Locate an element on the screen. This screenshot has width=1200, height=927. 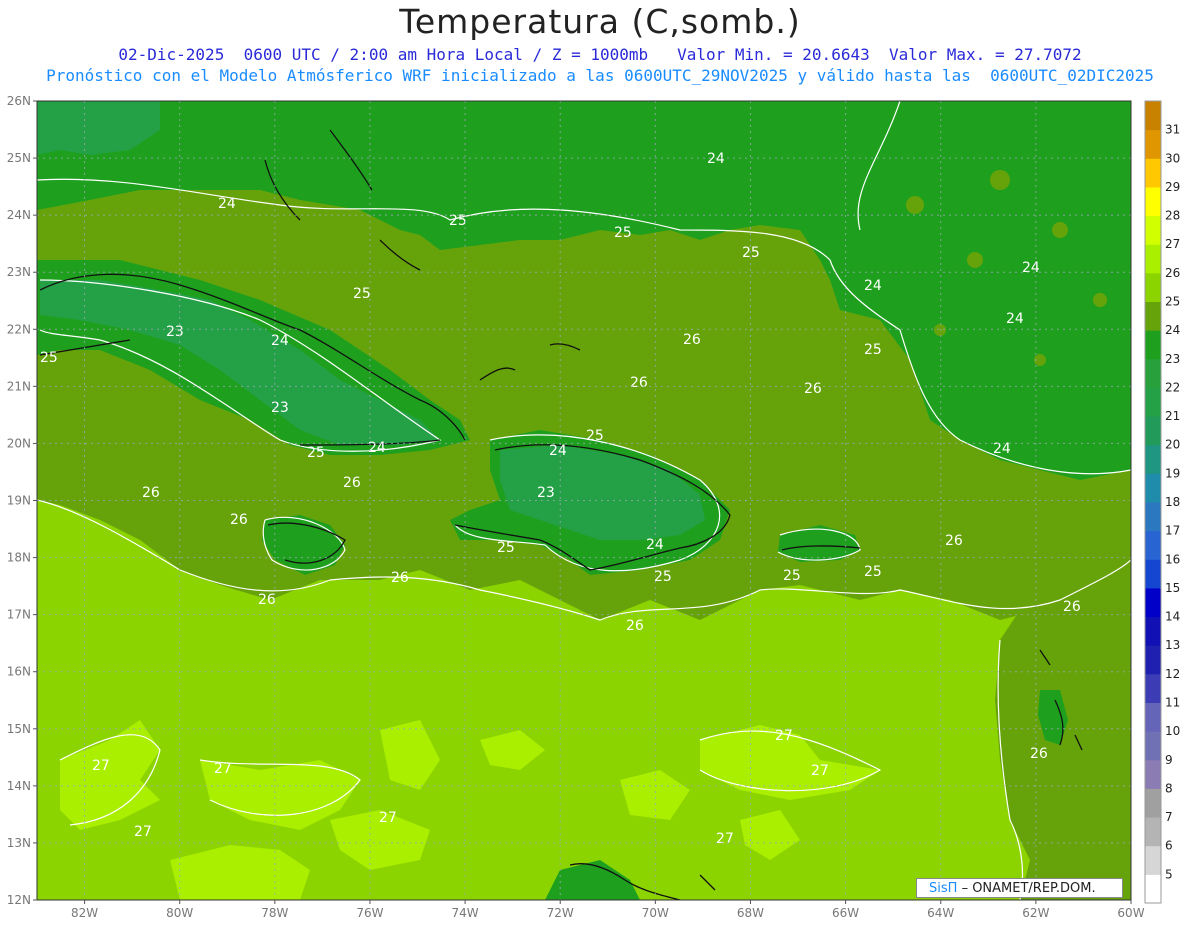
lon-tick-label: 64W is located at coordinates (940, 913).